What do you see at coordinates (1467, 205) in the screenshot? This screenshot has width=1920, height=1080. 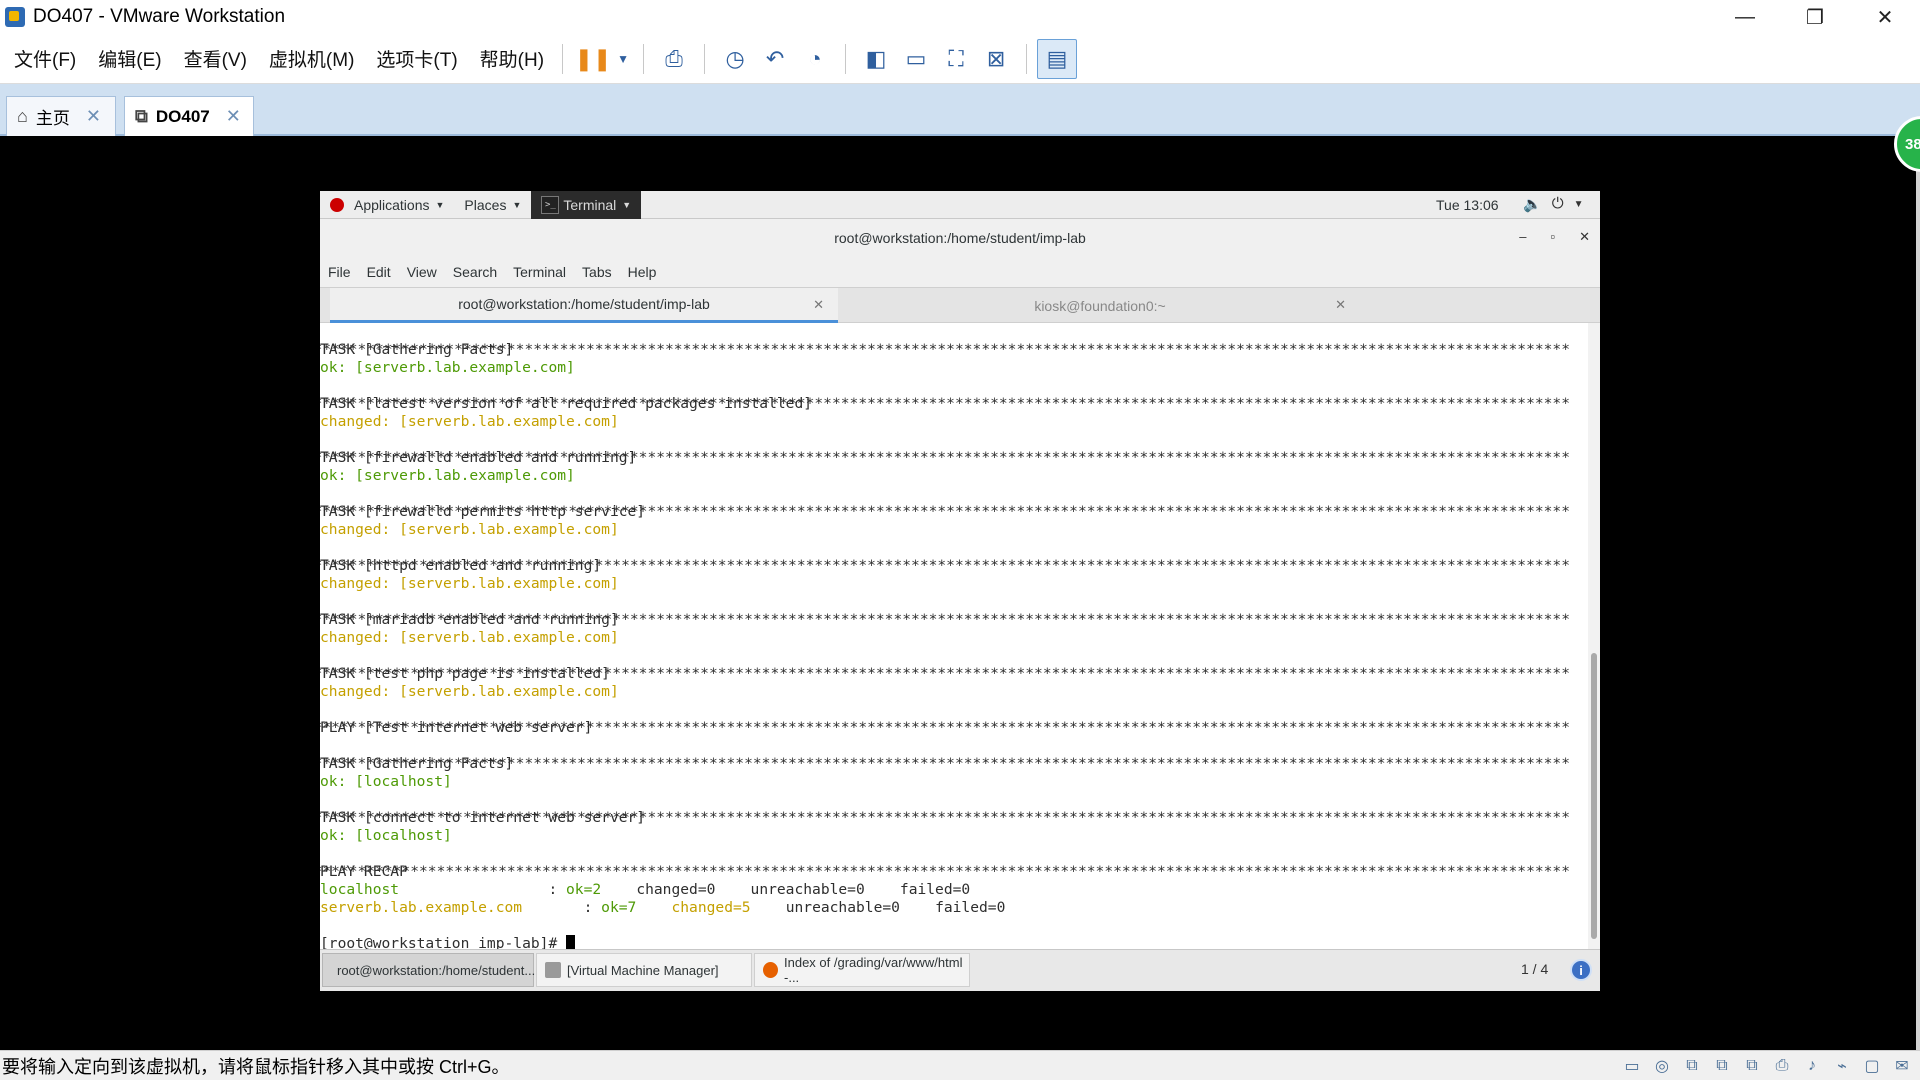 I see `clock: Tue 13:06` at bounding box center [1467, 205].